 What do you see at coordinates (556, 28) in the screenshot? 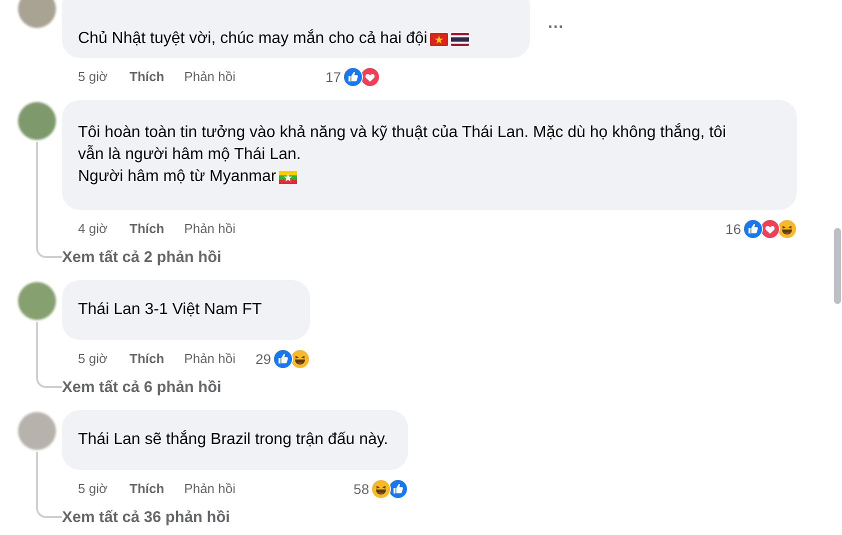
I see `more-options-icon: ···` at bounding box center [556, 28].